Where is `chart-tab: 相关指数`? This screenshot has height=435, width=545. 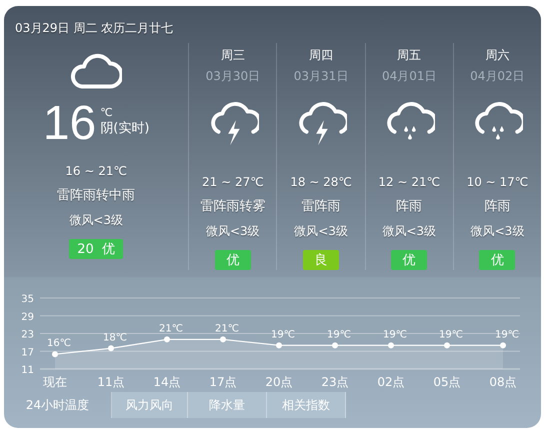 chart-tab: 相关指数 is located at coordinates (306, 405).